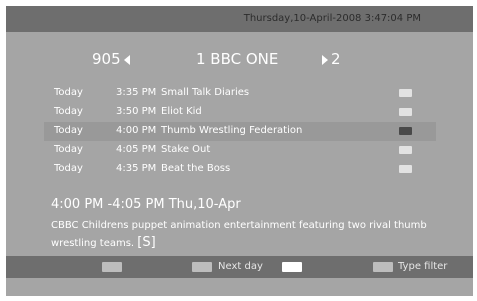  What do you see at coordinates (136, 130) in the screenshot?
I see `programme-time: 4:00 PM` at bounding box center [136, 130].